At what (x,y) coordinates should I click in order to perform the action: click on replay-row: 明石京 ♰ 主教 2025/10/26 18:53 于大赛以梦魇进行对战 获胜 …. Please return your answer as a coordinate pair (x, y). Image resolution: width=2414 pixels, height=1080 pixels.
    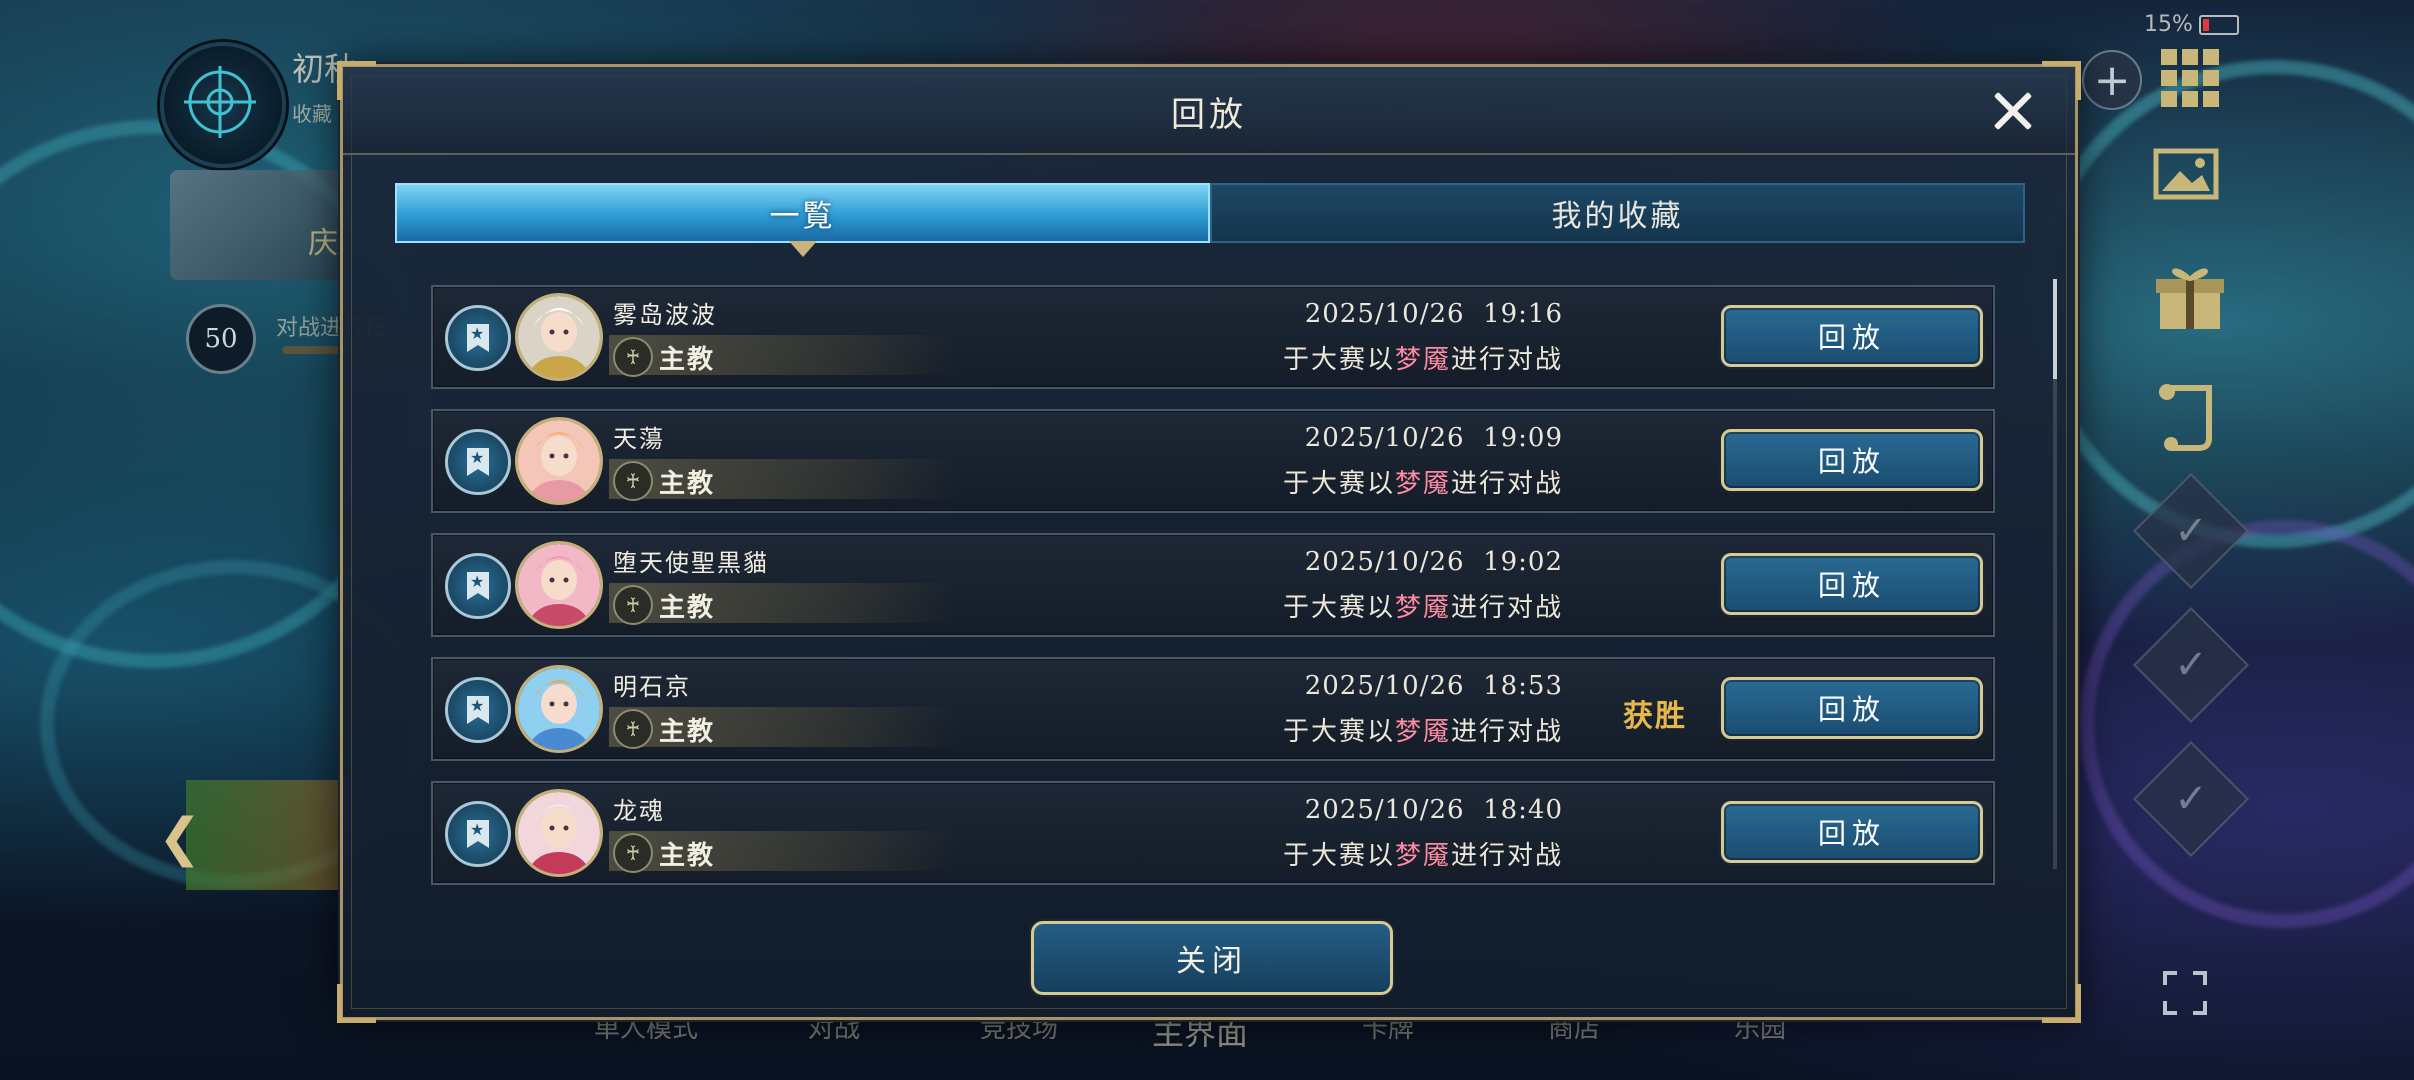
    Looking at the image, I should click on (1213, 709).